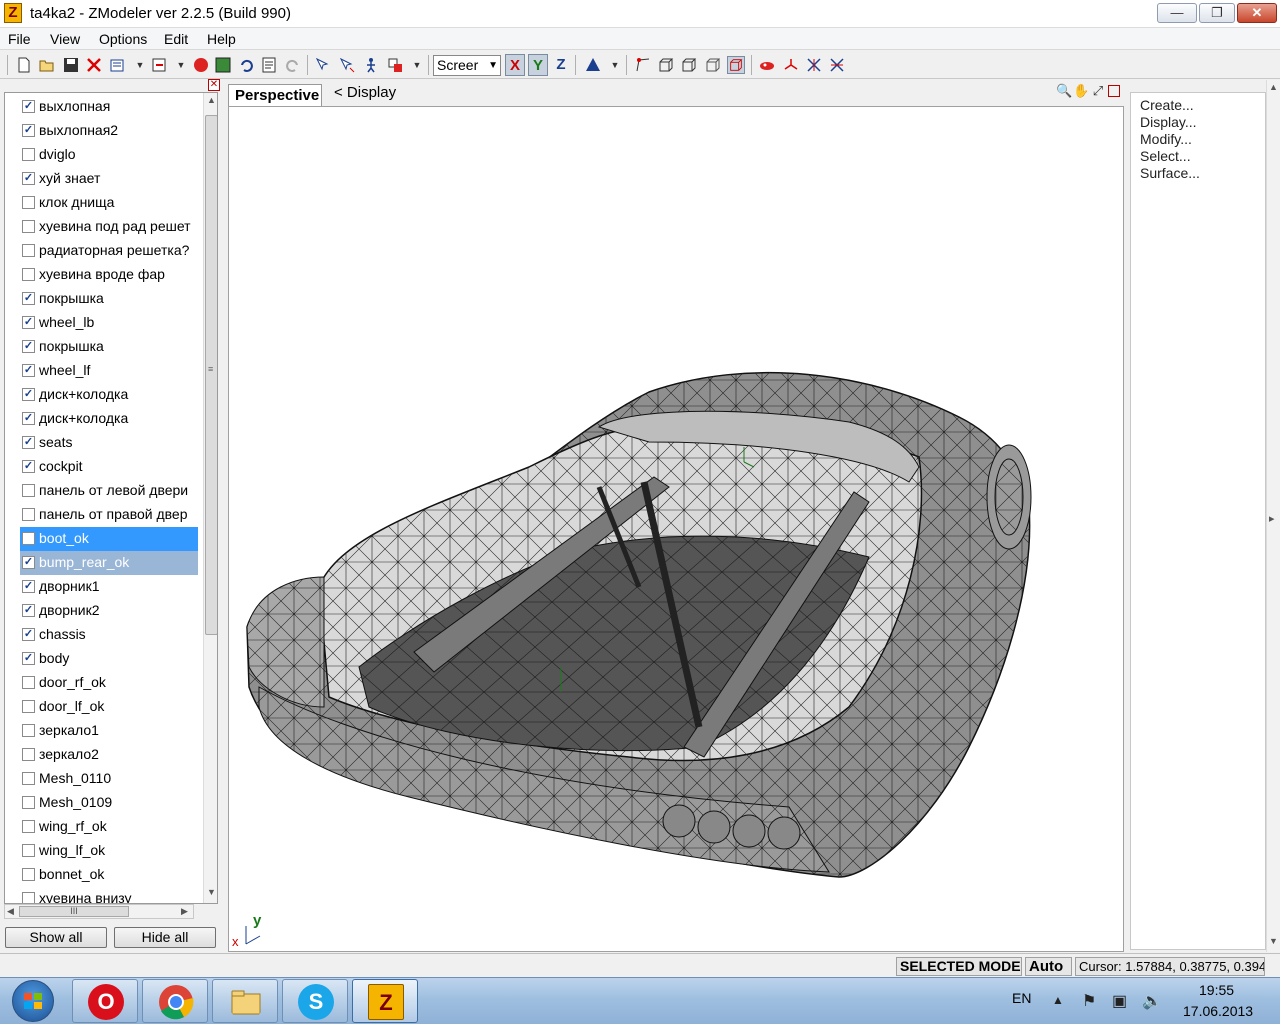  Describe the element at coordinates (538, 65) in the screenshot. I see `axis-y-toggle: Y` at that location.